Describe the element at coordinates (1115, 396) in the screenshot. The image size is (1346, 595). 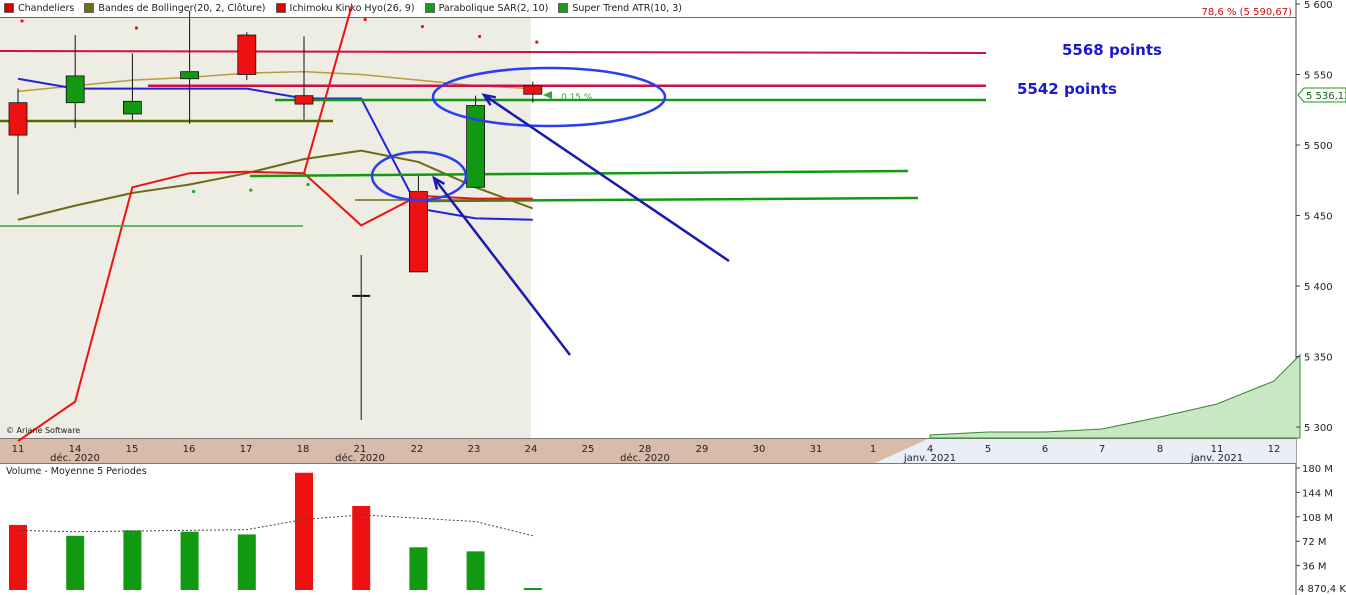
I see `projection-area` at that location.